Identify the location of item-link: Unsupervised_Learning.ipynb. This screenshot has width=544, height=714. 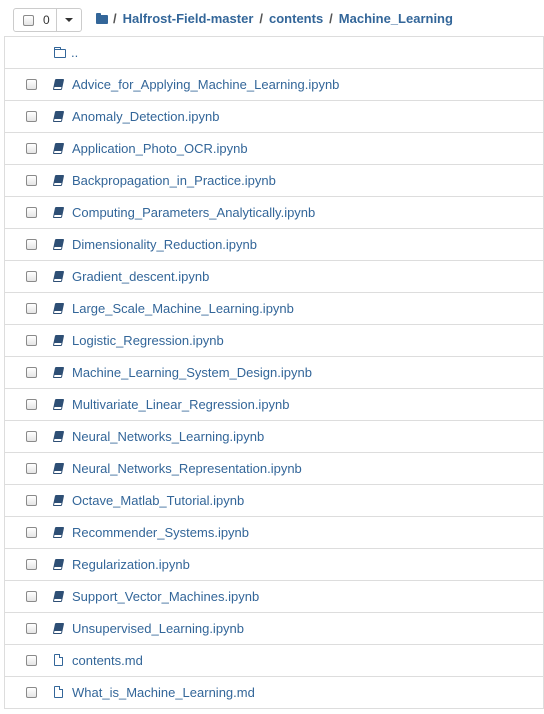
(158, 628).